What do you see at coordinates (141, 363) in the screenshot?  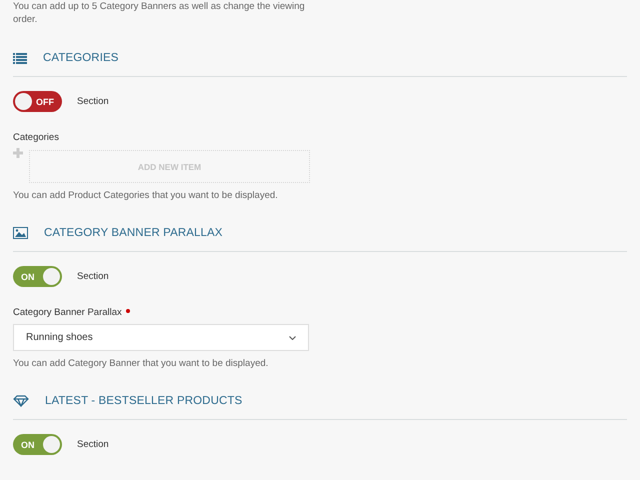 I see `help-text: You can add Category Banner that you want to be displayed.` at bounding box center [141, 363].